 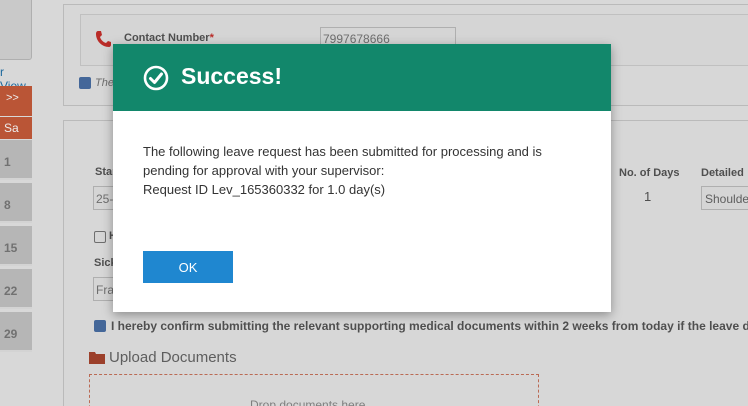 What do you see at coordinates (362, 77) in the screenshot?
I see `dialog-header: Success!` at bounding box center [362, 77].